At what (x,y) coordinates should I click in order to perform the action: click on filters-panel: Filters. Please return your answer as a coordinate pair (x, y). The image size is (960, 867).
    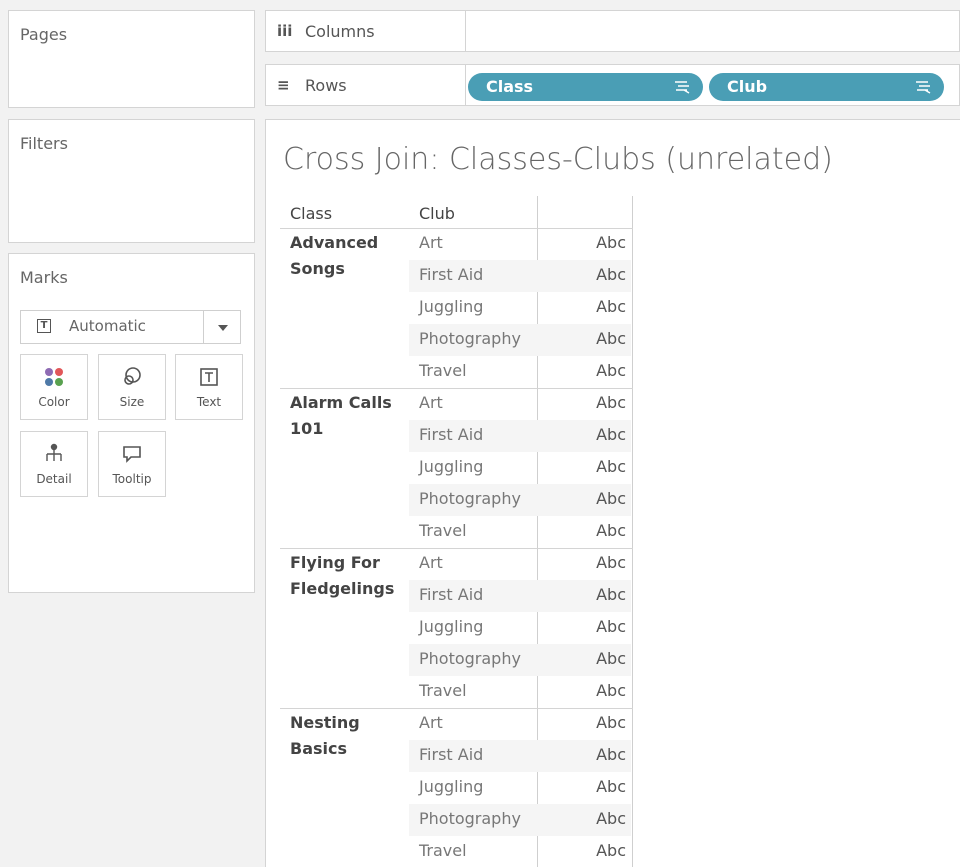
    Looking at the image, I should click on (131, 181).